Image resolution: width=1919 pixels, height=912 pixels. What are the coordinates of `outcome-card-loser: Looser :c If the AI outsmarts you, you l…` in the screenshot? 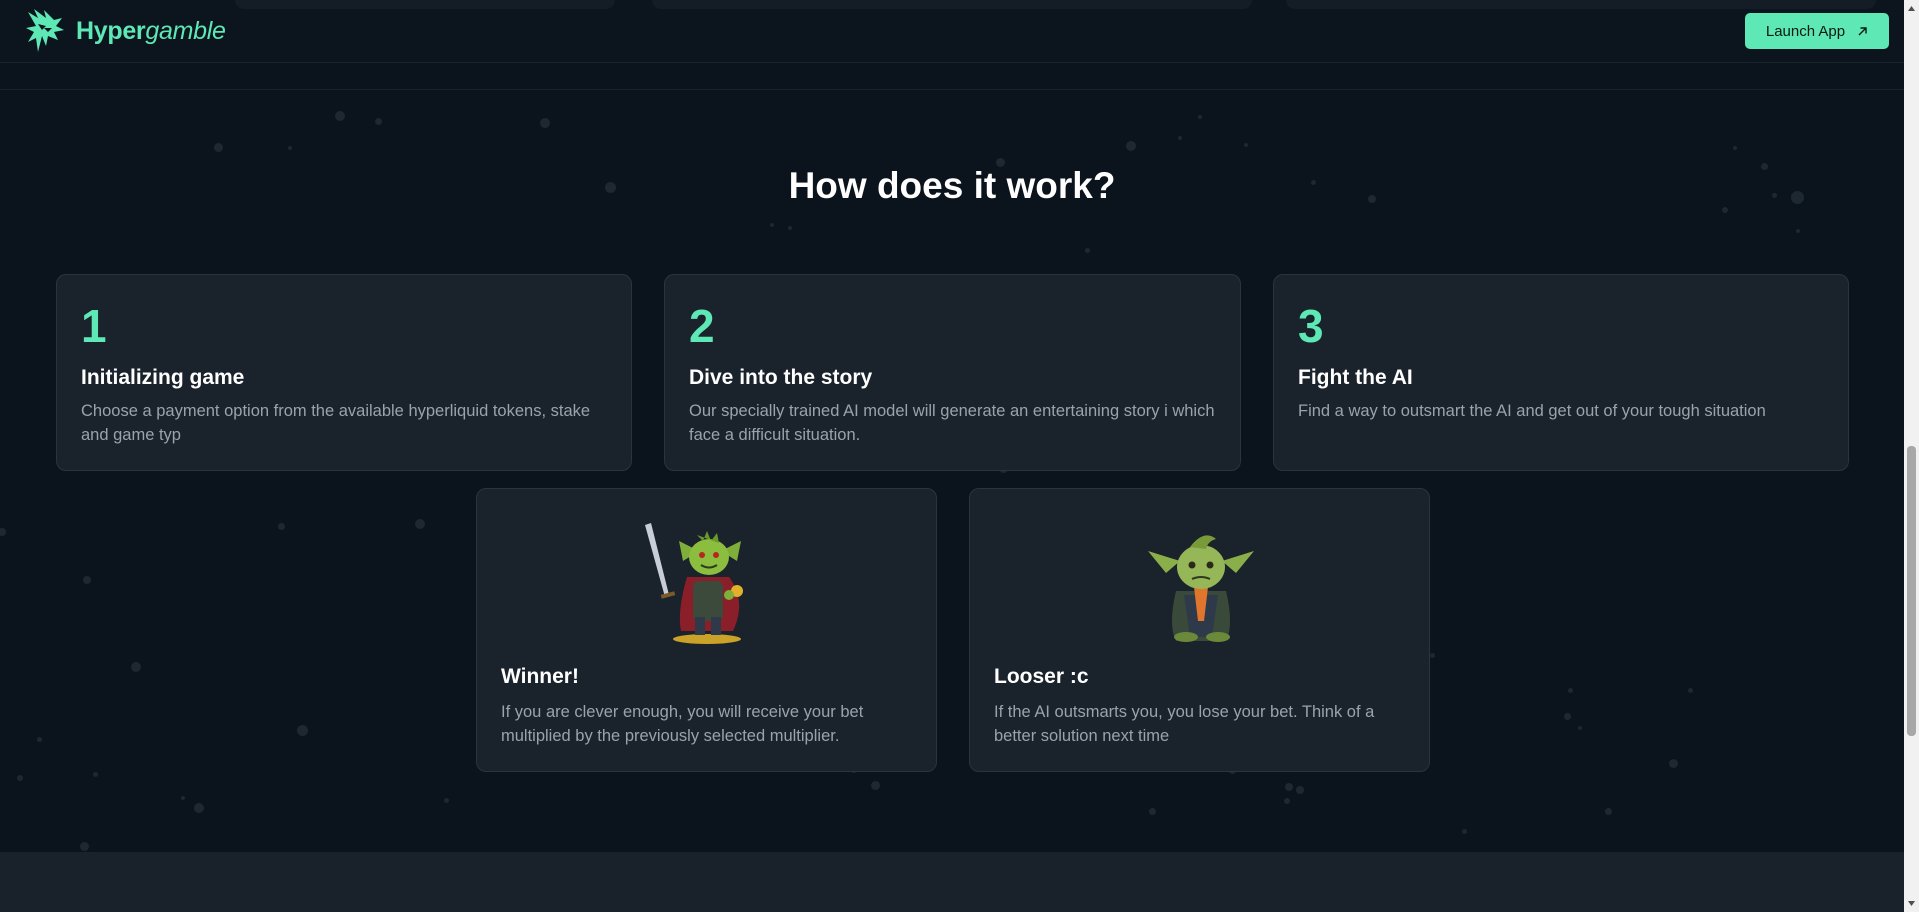 It's located at (1199, 630).